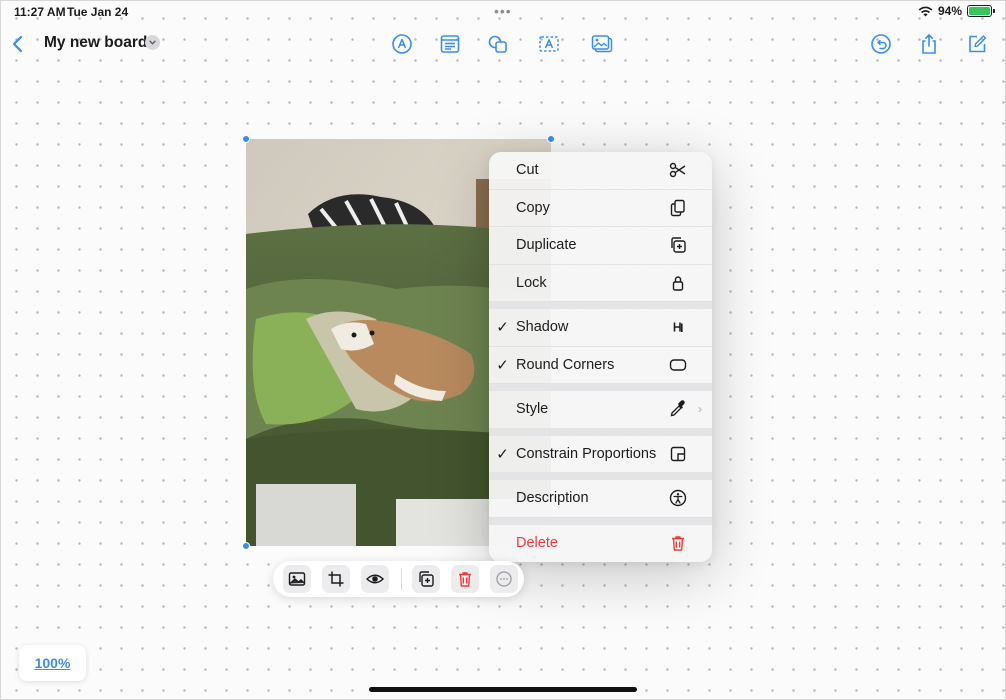  I want to click on board-toolbar: My new board, so click(503, 44).